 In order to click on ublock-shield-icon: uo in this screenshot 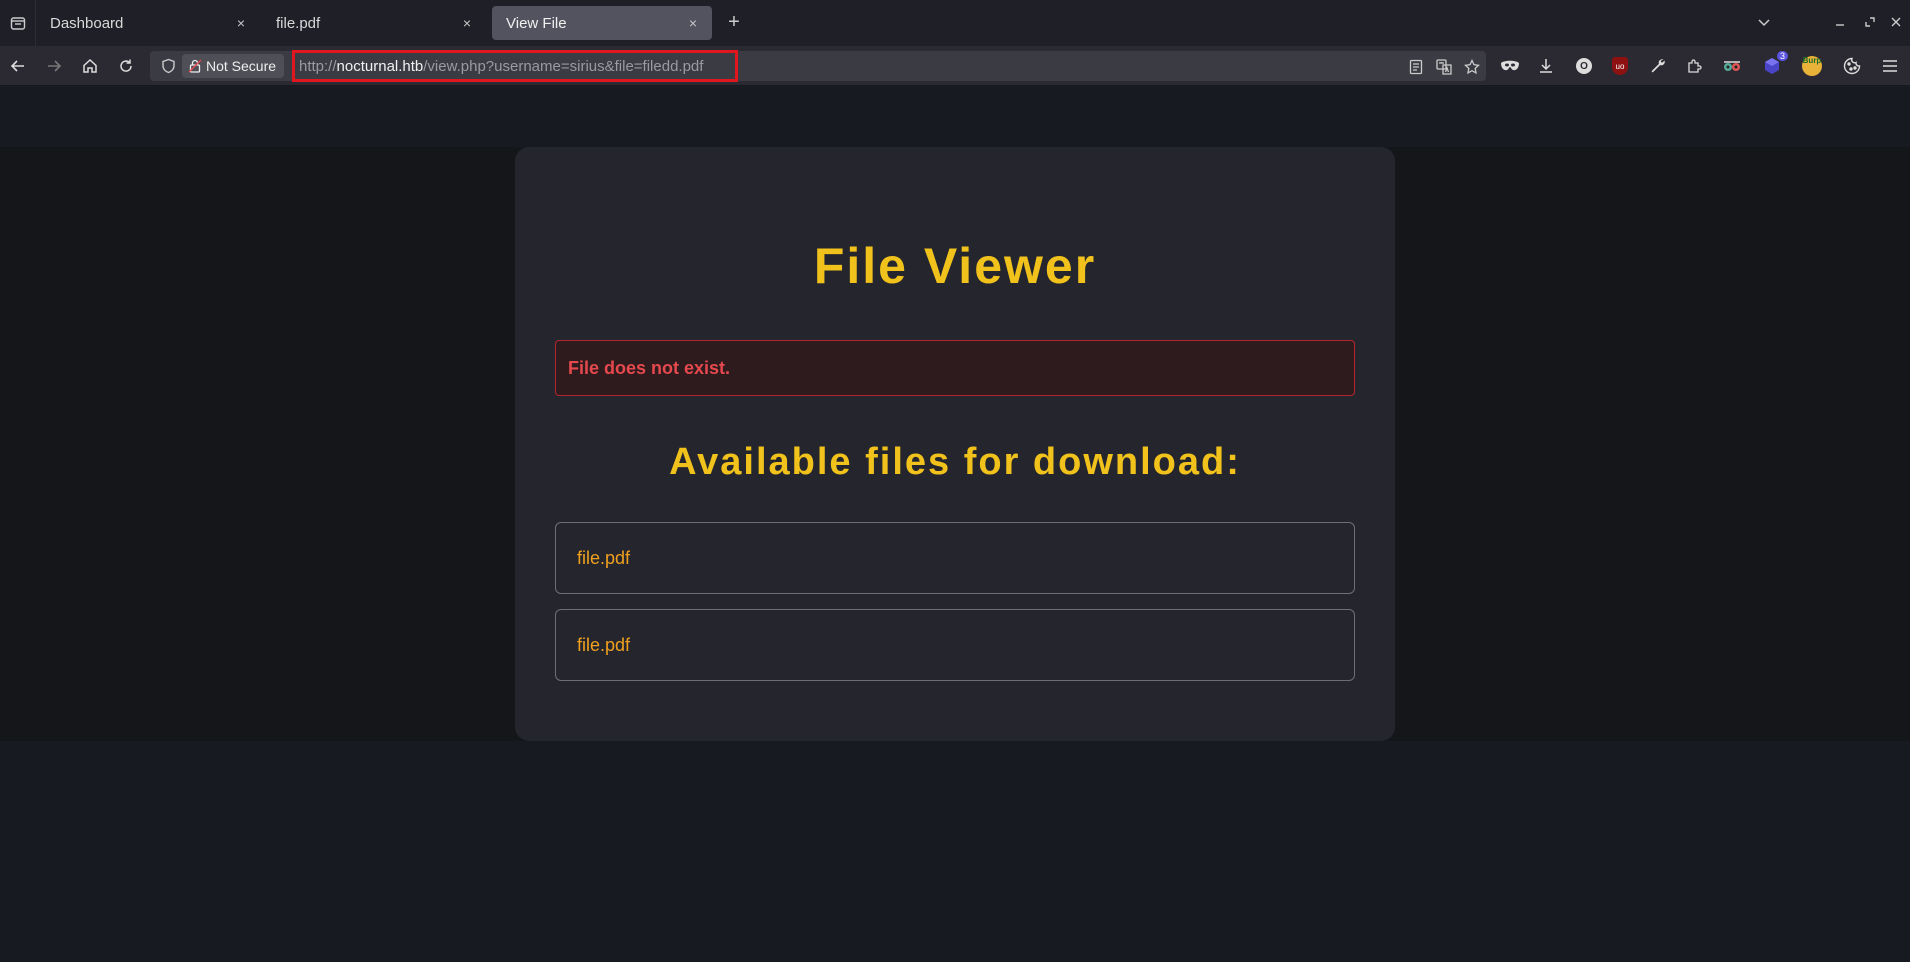, I will do `click(1620, 66)`.